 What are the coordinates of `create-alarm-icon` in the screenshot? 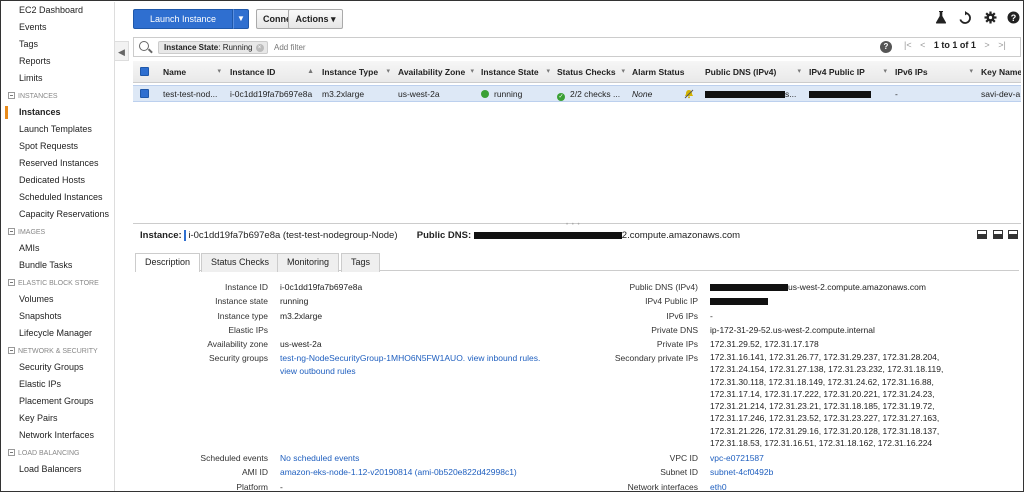 It's located at (689, 94).